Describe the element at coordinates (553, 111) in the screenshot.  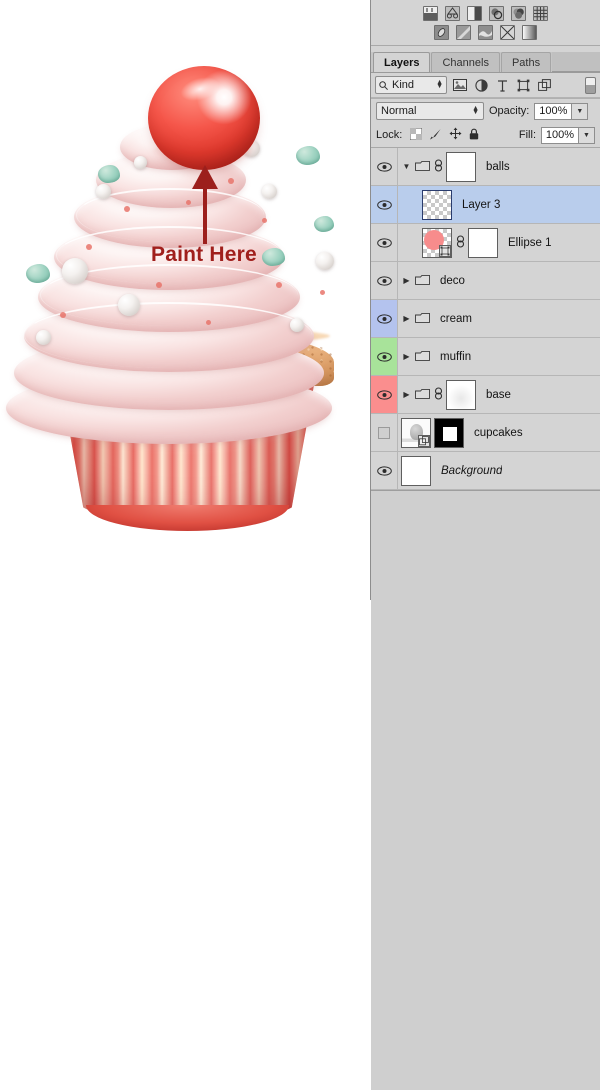
I see `opacity-input: 100%` at that location.